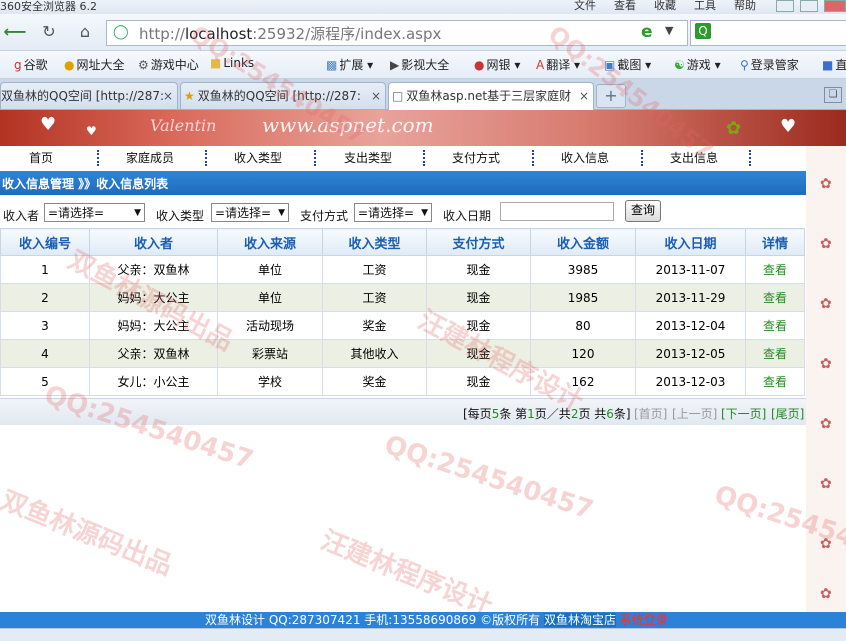 Image resolution: width=846 pixels, height=641 pixels. Describe the element at coordinates (15, 32) in the screenshot. I see `back-arrow-icon: ⟵` at that location.